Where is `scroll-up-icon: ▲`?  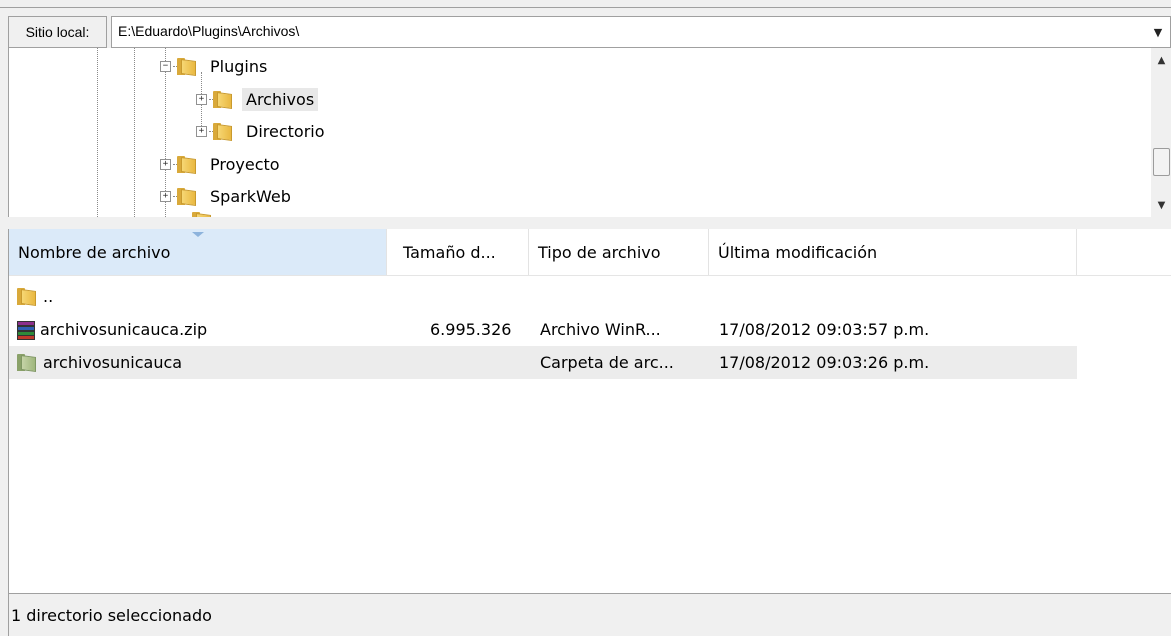
scroll-up-icon: ▲ is located at coordinates (1161, 60).